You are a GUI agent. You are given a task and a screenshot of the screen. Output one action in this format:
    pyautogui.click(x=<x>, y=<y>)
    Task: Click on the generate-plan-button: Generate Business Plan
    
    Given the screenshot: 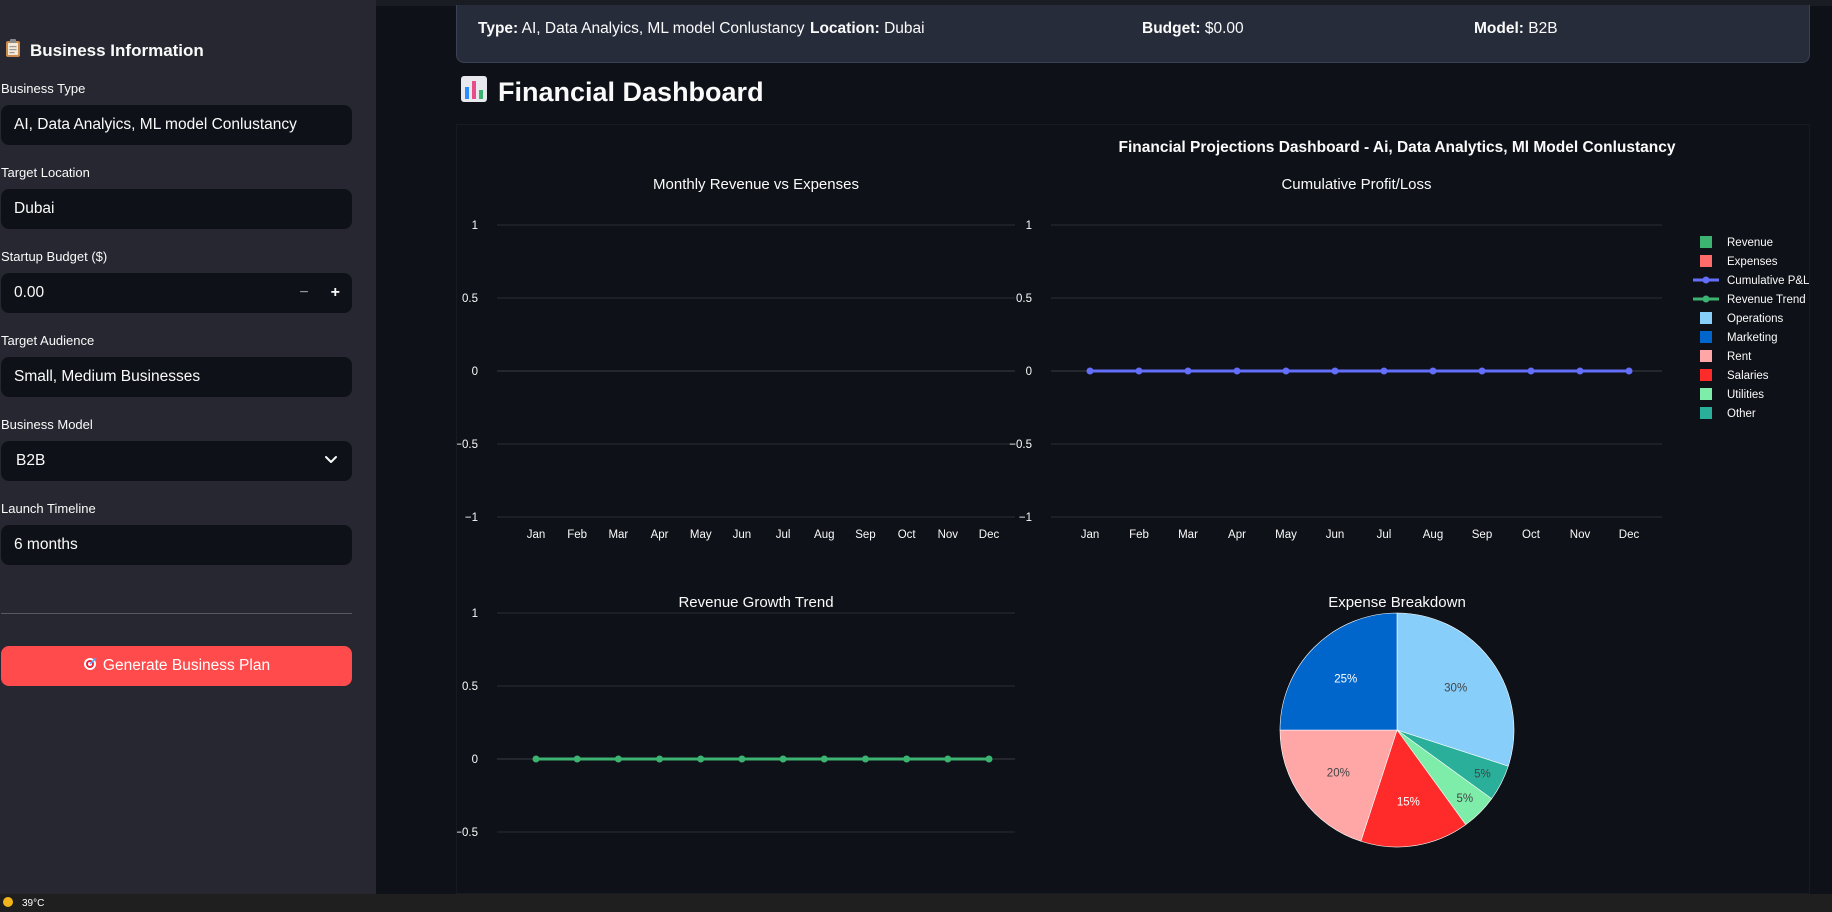 What is the action you would take?
    pyautogui.click(x=176, y=666)
    